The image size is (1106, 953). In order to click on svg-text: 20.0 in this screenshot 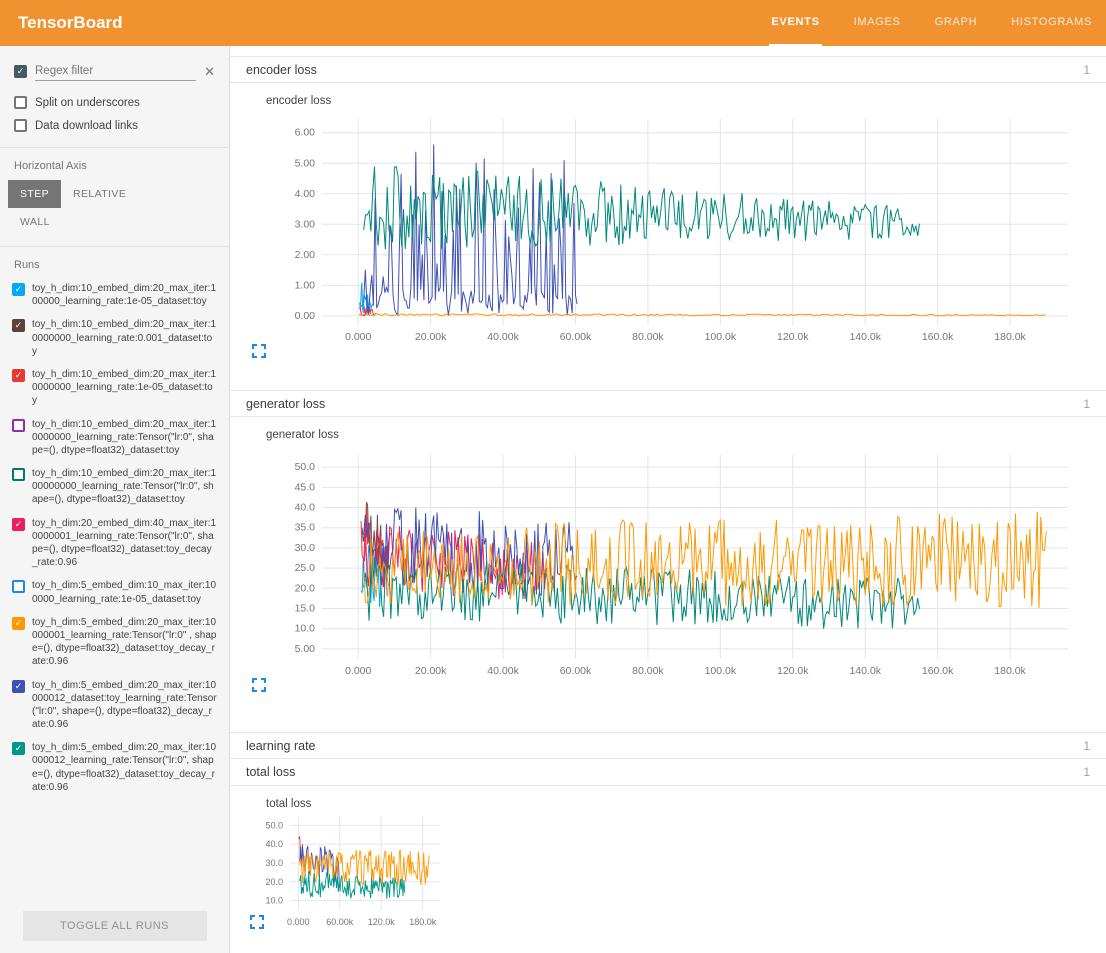, I will do `click(305, 588)`.